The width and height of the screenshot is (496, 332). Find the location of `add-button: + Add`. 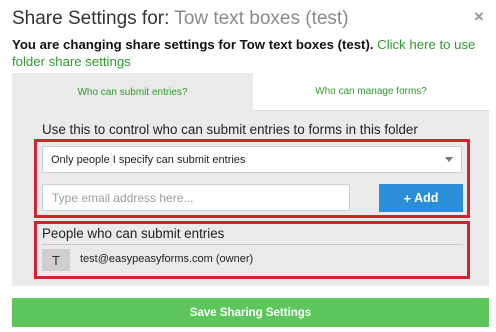

add-button: + Add is located at coordinates (421, 198).